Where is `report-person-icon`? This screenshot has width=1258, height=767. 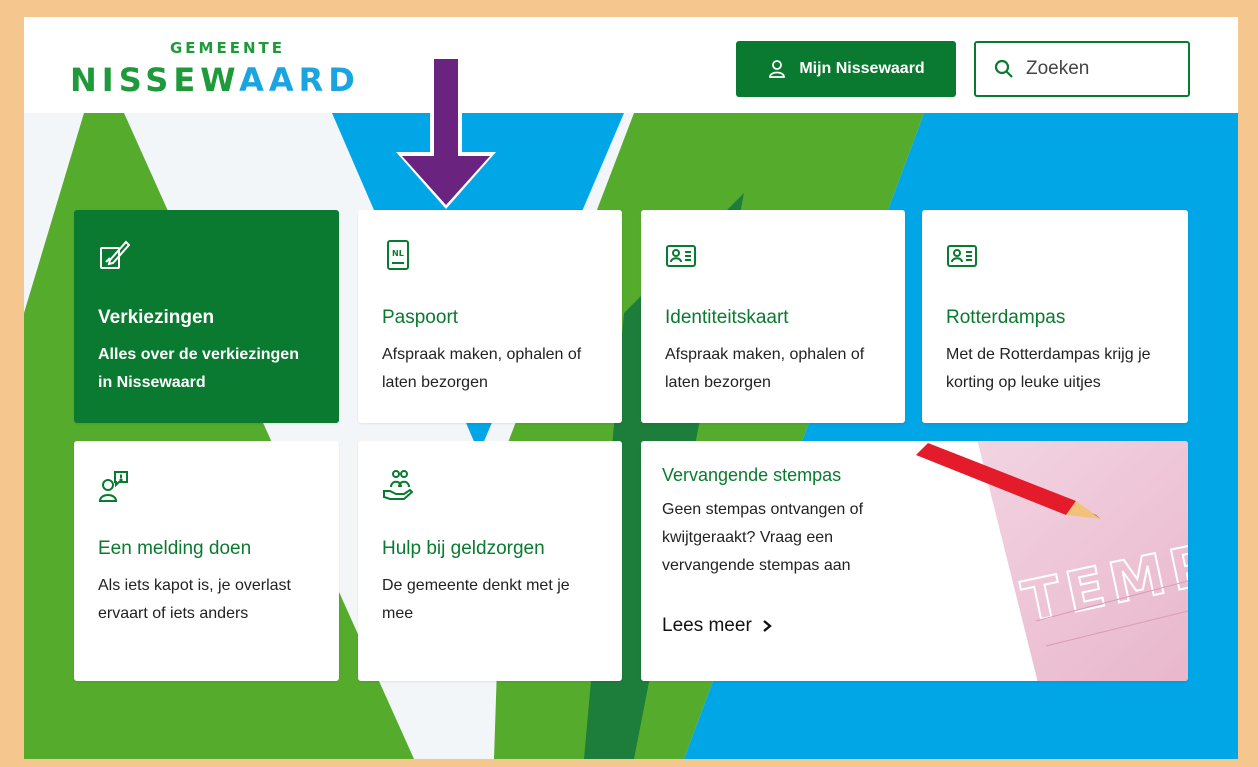 report-person-icon is located at coordinates (113, 486).